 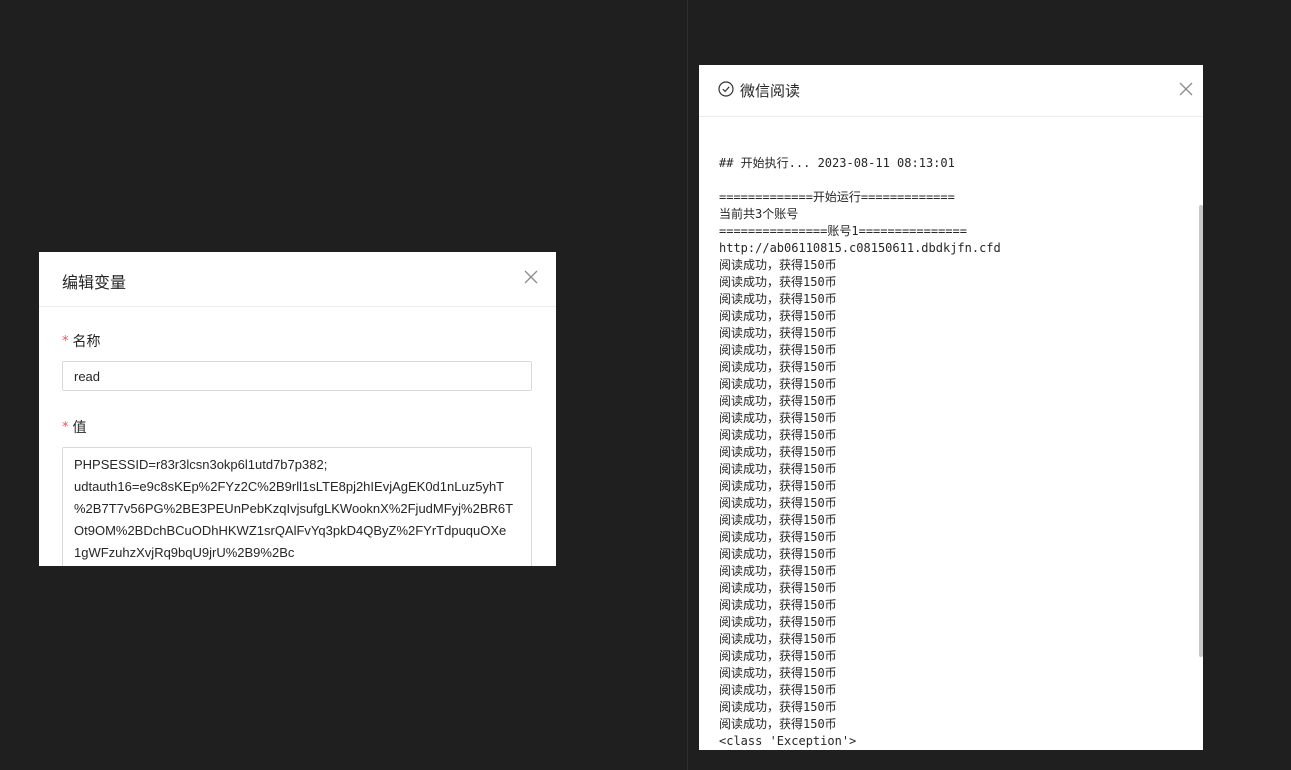 I want to click on value-label-text: 值, so click(x=79, y=427).